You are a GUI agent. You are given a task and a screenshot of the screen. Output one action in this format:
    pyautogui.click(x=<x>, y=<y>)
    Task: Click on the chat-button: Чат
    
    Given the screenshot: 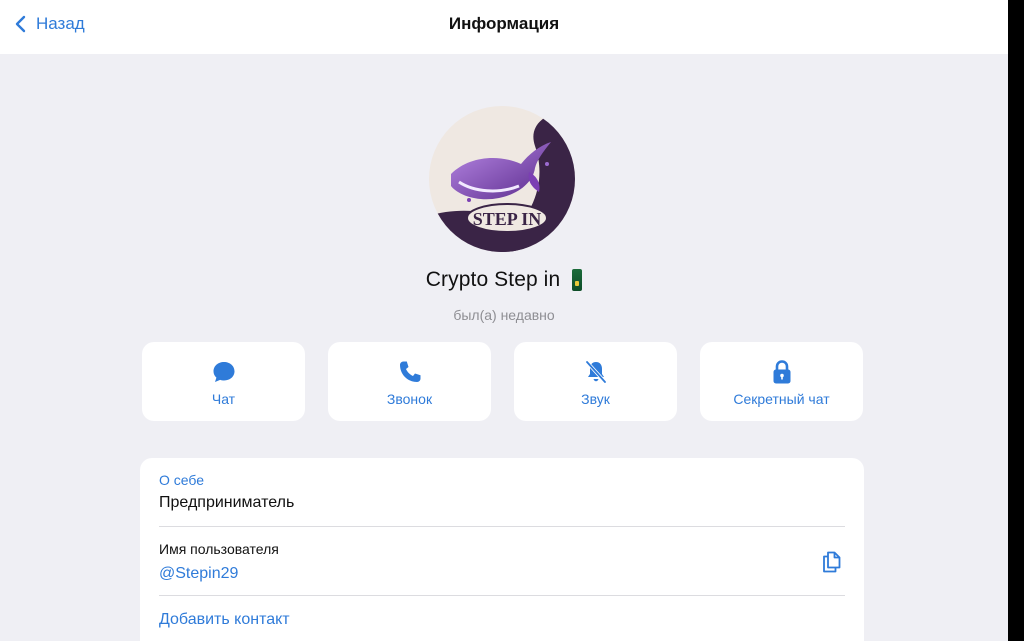 What is the action you would take?
    pyautogui.click(x=223, y=381)
    